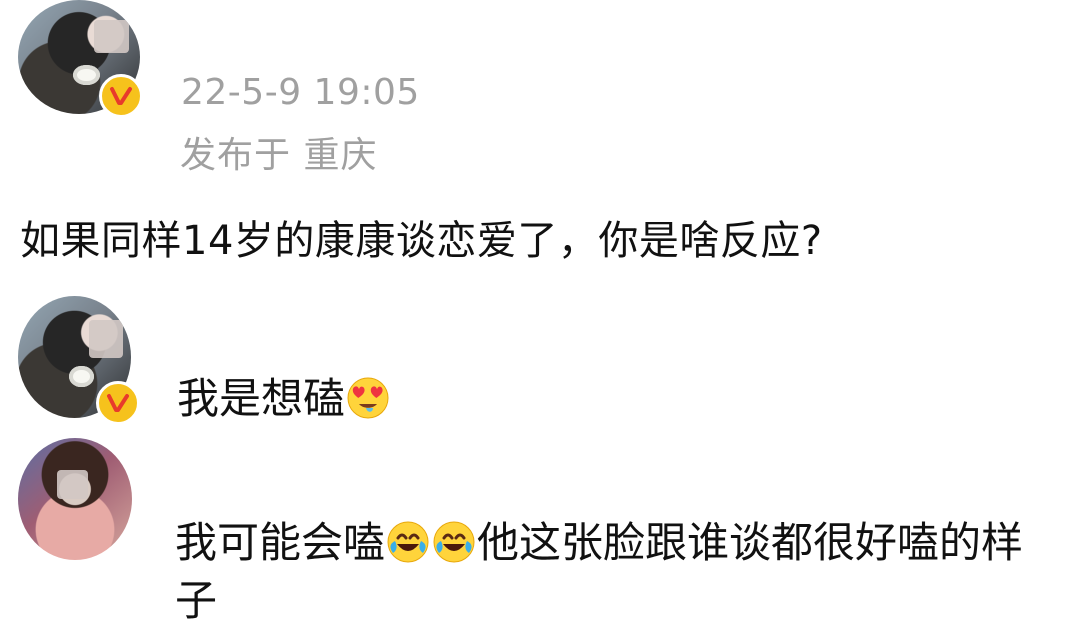 The image size is (1078, 626). Describe the element at coordinates (300, 92) in the screenshot. I see `post-timestamp: 22-5-9 19:05` at that location.